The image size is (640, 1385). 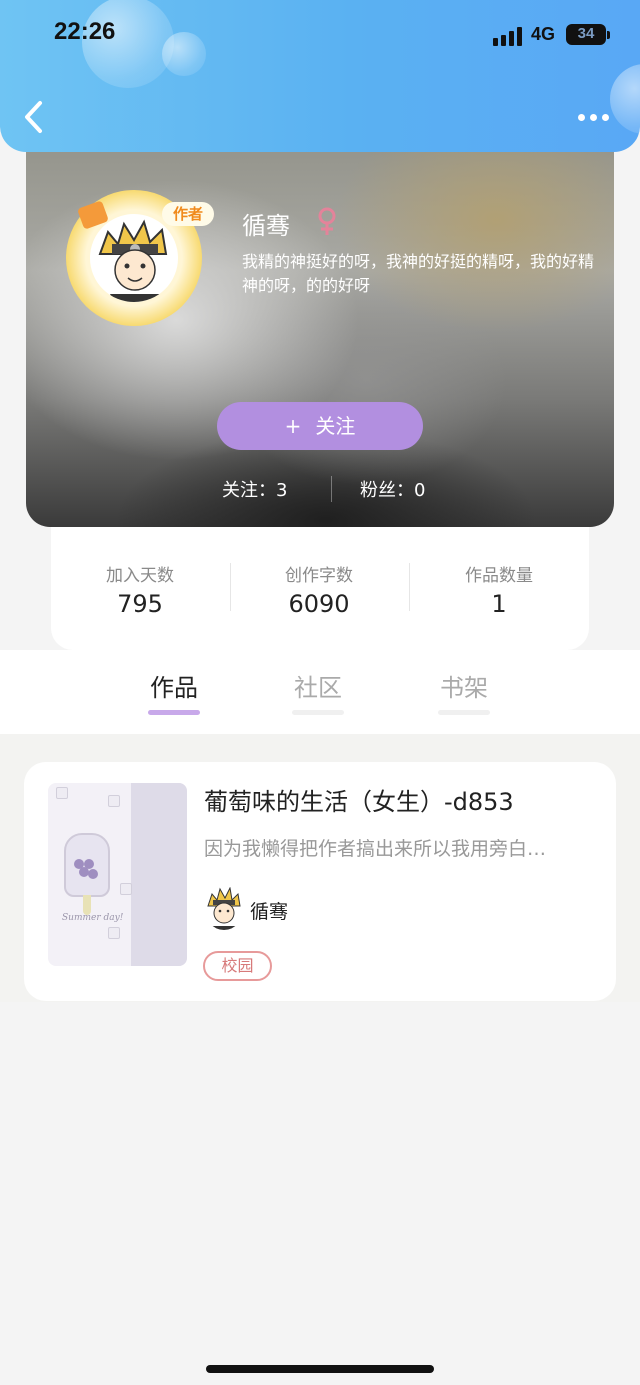 I want to click on tab-bookshelf: 书架, so click(x=464, y=691).